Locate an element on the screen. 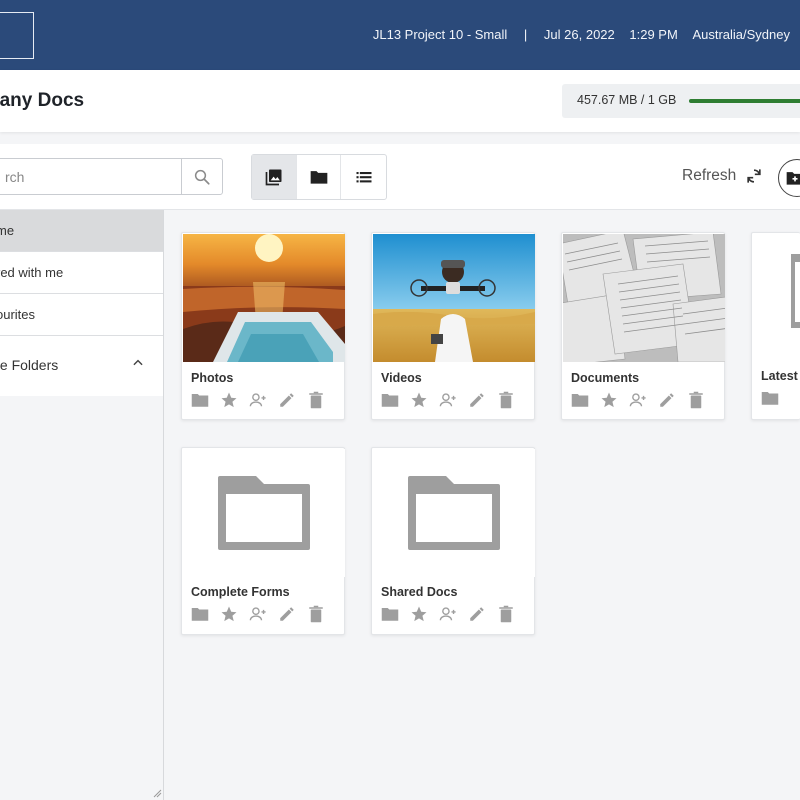 Image resolution: width=800 pixels, height=800 pixels. page-title: pany Docs is located at coordinates (42, 100).